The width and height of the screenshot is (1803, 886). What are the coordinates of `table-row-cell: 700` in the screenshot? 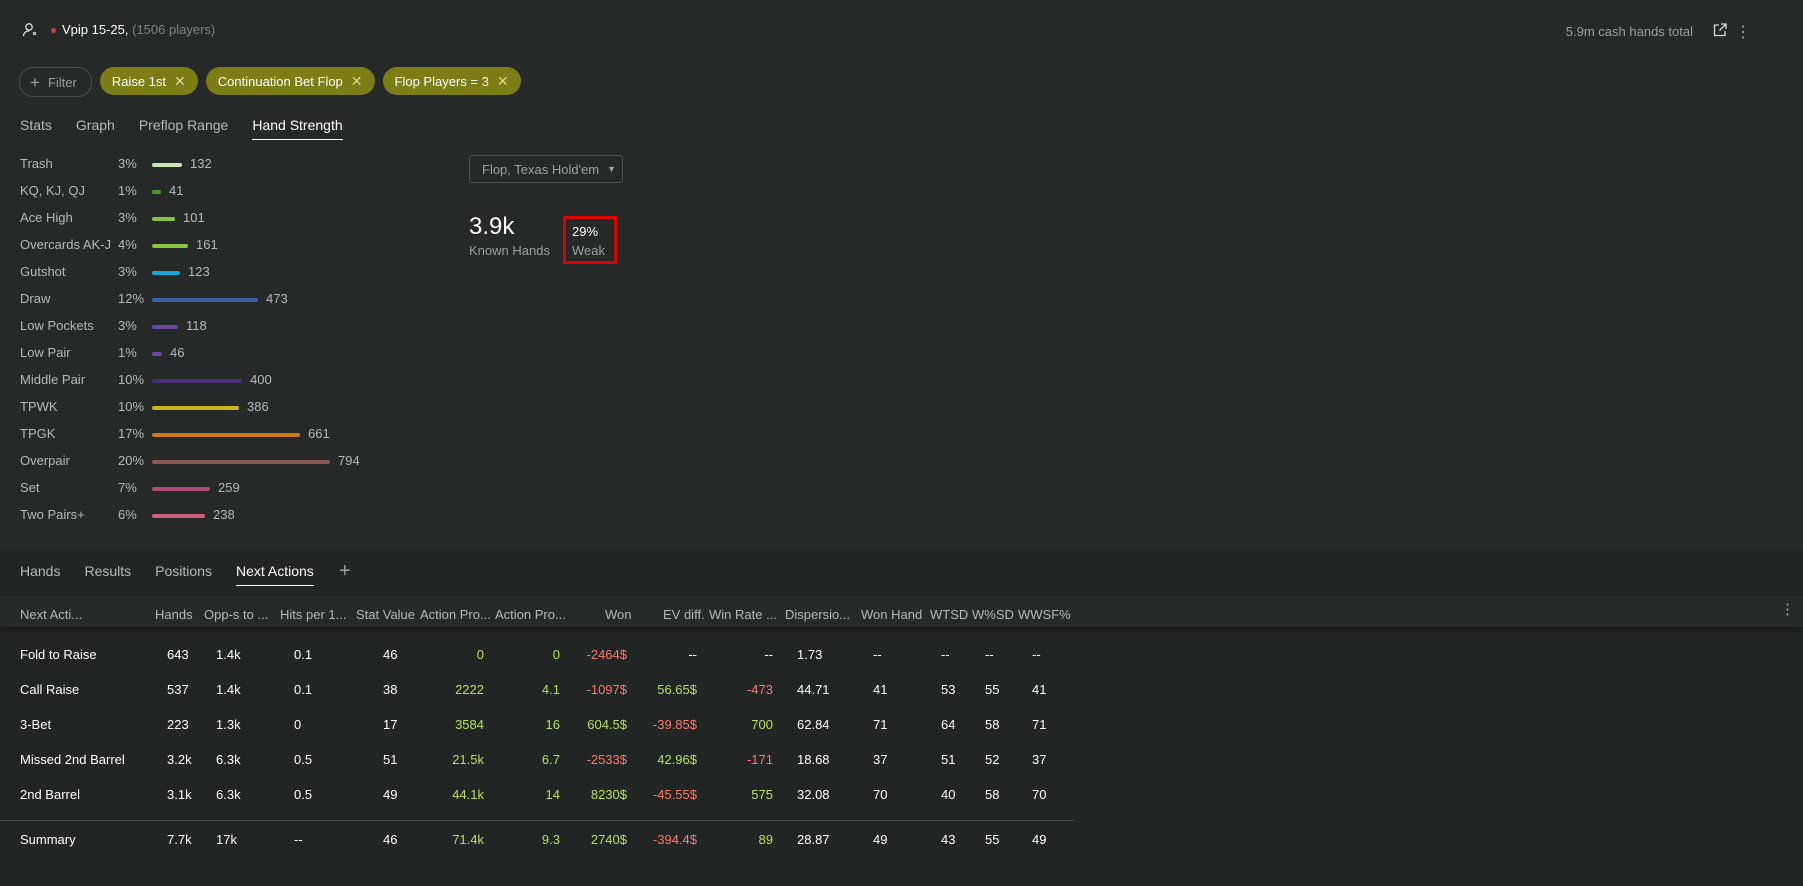 It's located at (762, 724).